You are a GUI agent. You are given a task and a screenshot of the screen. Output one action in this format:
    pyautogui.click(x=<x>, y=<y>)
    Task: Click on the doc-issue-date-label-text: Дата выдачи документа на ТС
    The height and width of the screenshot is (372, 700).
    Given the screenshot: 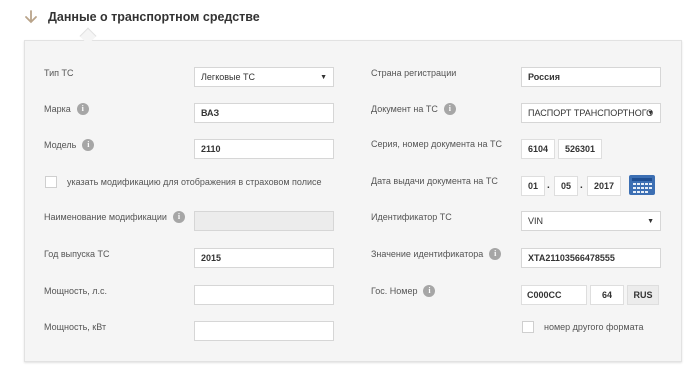 What is the action you would take?
    pyautogui.click(x=434, y=181)
    